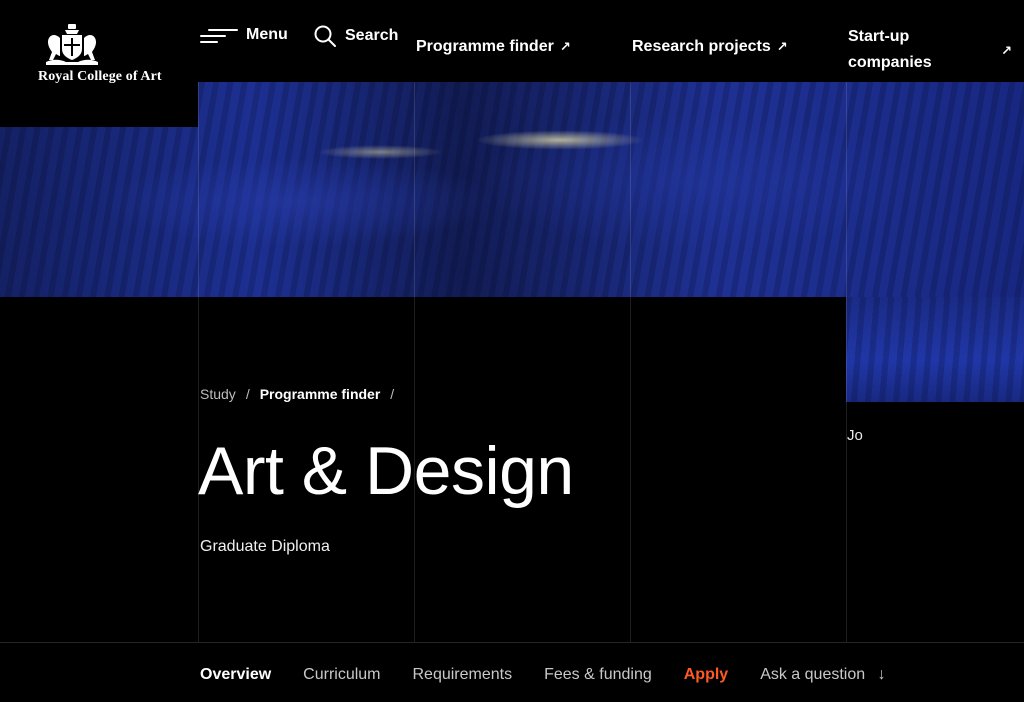 The width and height of the screenshot is (1024, 702). I want to click on tab-ask-a-question: Ask a question ↓, so click(822, 675).